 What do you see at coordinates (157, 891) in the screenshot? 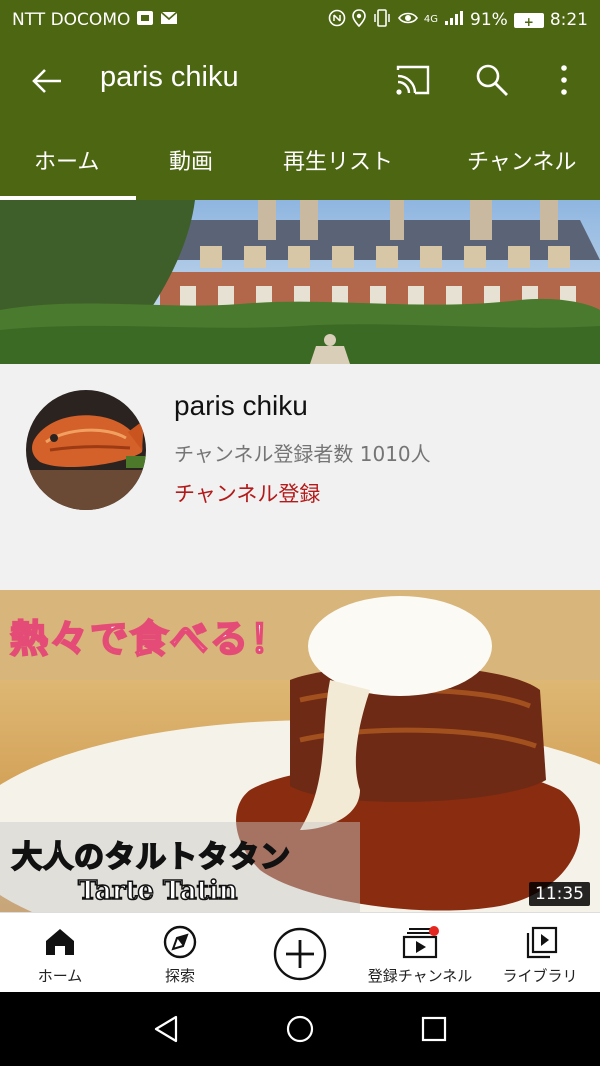
I see `thumbnail-title-en: Tarte Tatin` at bounding box center [157, 891].